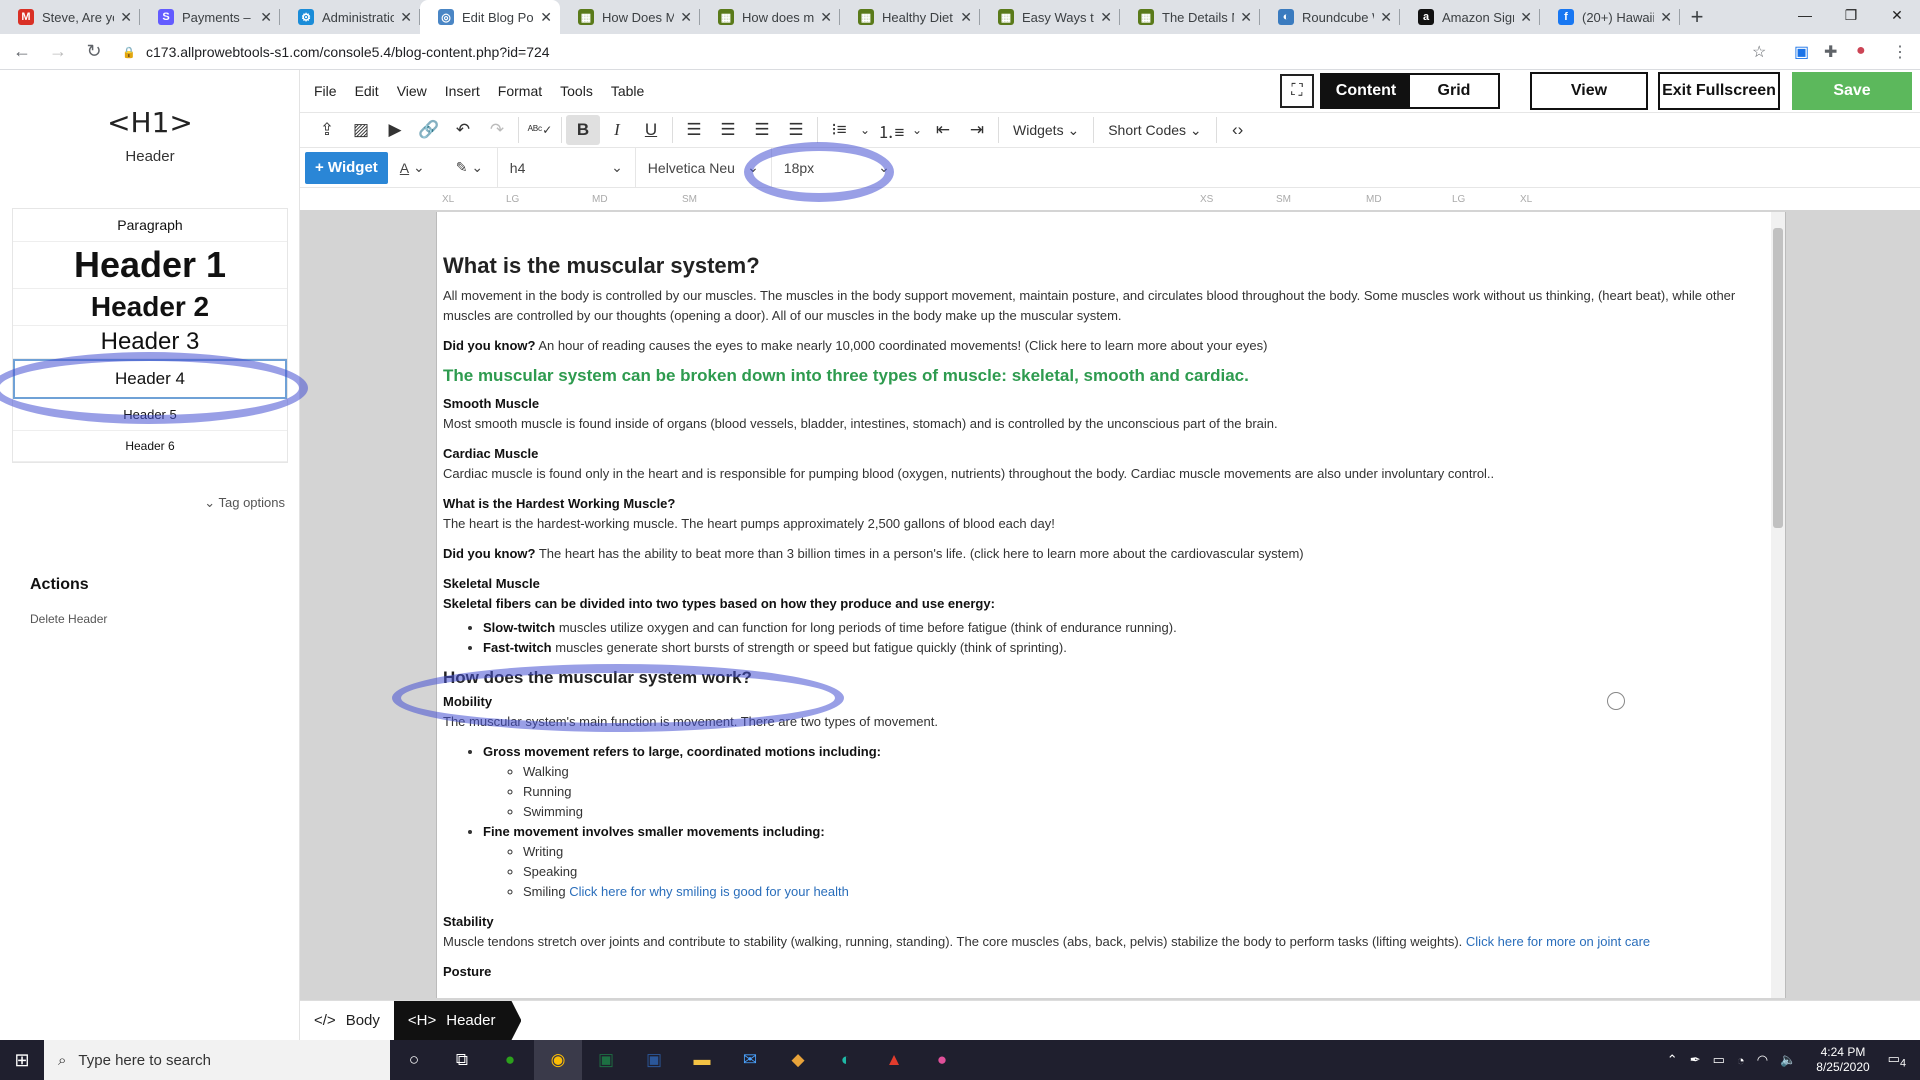 The width and height of the screenshot is (1920, 1080). What do you see at coordinates (1238, 130) in the screenshot?
I see `code-view-icon: ‹›` at bounding box center [1238, 130].